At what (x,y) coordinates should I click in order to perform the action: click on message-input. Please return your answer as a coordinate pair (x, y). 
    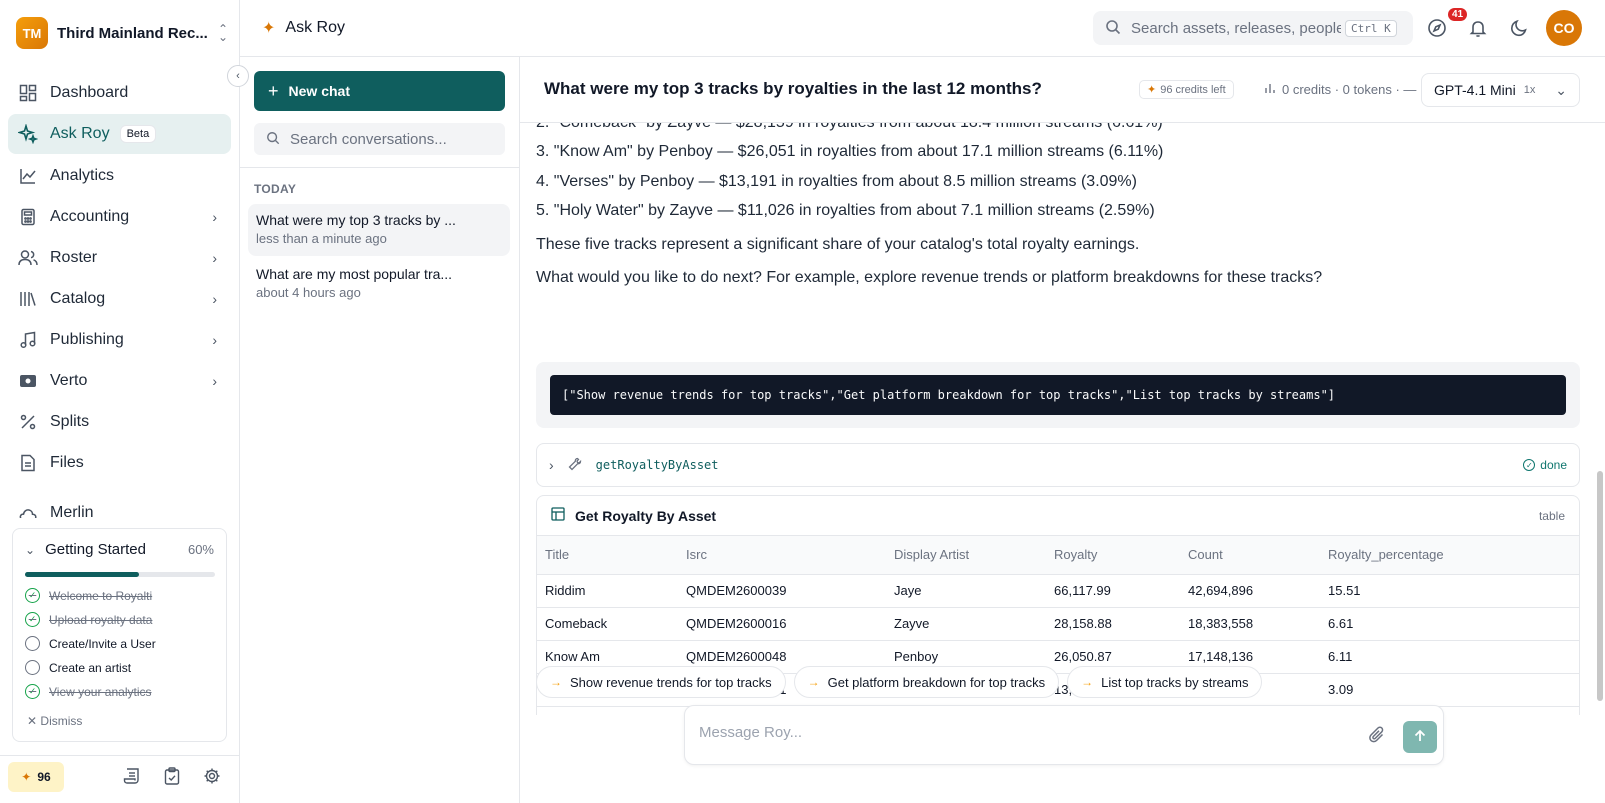
    Looking at the image, I should click on (1019, 732).